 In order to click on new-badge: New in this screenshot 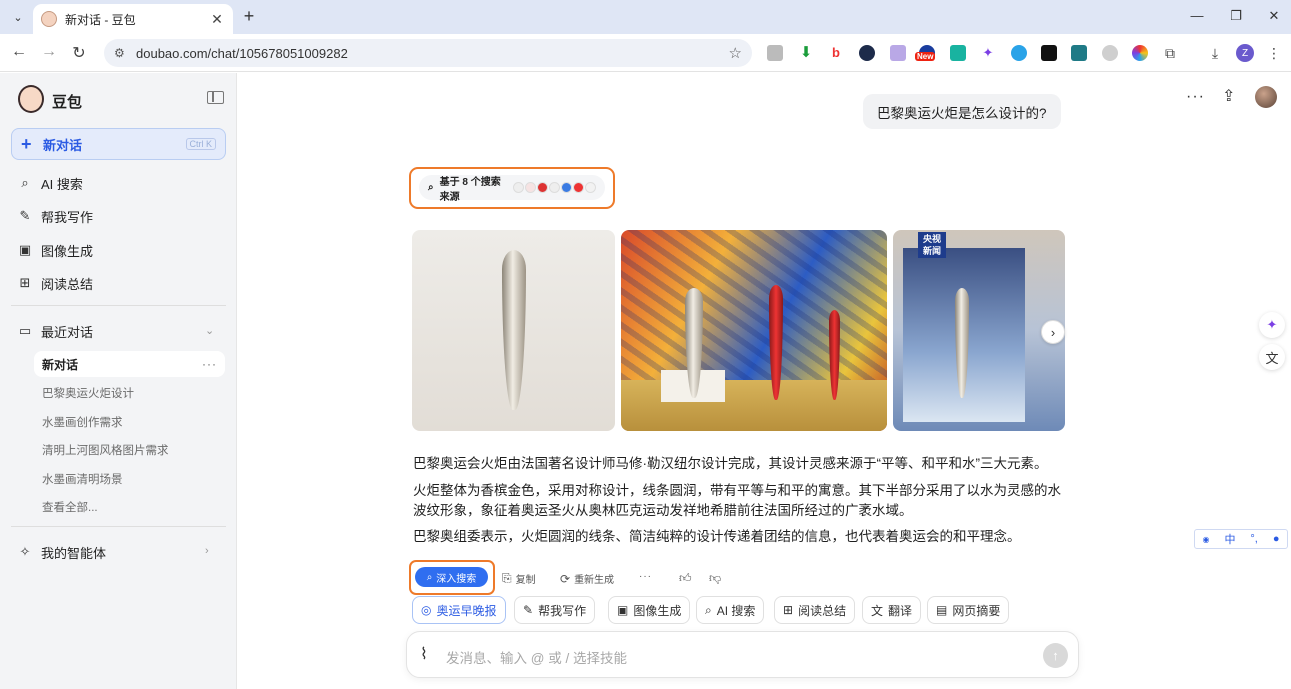, I will do `click(925, 56)`.